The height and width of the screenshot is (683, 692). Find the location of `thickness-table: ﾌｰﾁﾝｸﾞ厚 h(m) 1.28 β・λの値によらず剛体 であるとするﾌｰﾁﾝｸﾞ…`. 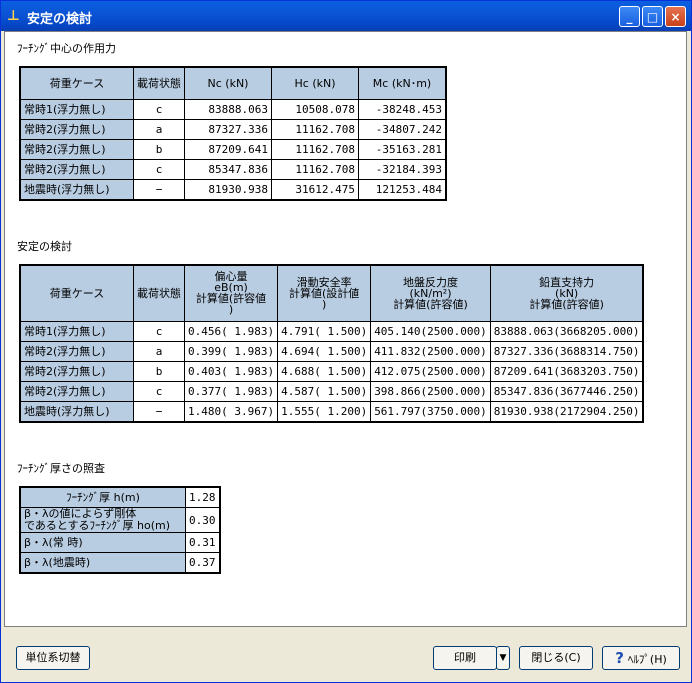

thickness-table: ﾌｰﾁﾝｸﾞ厚 h(m) 1.28 β・λの値によらず剛体 であるとするﾌｰﾁﾝｸﾞ… is located at coordinates (120, 530).